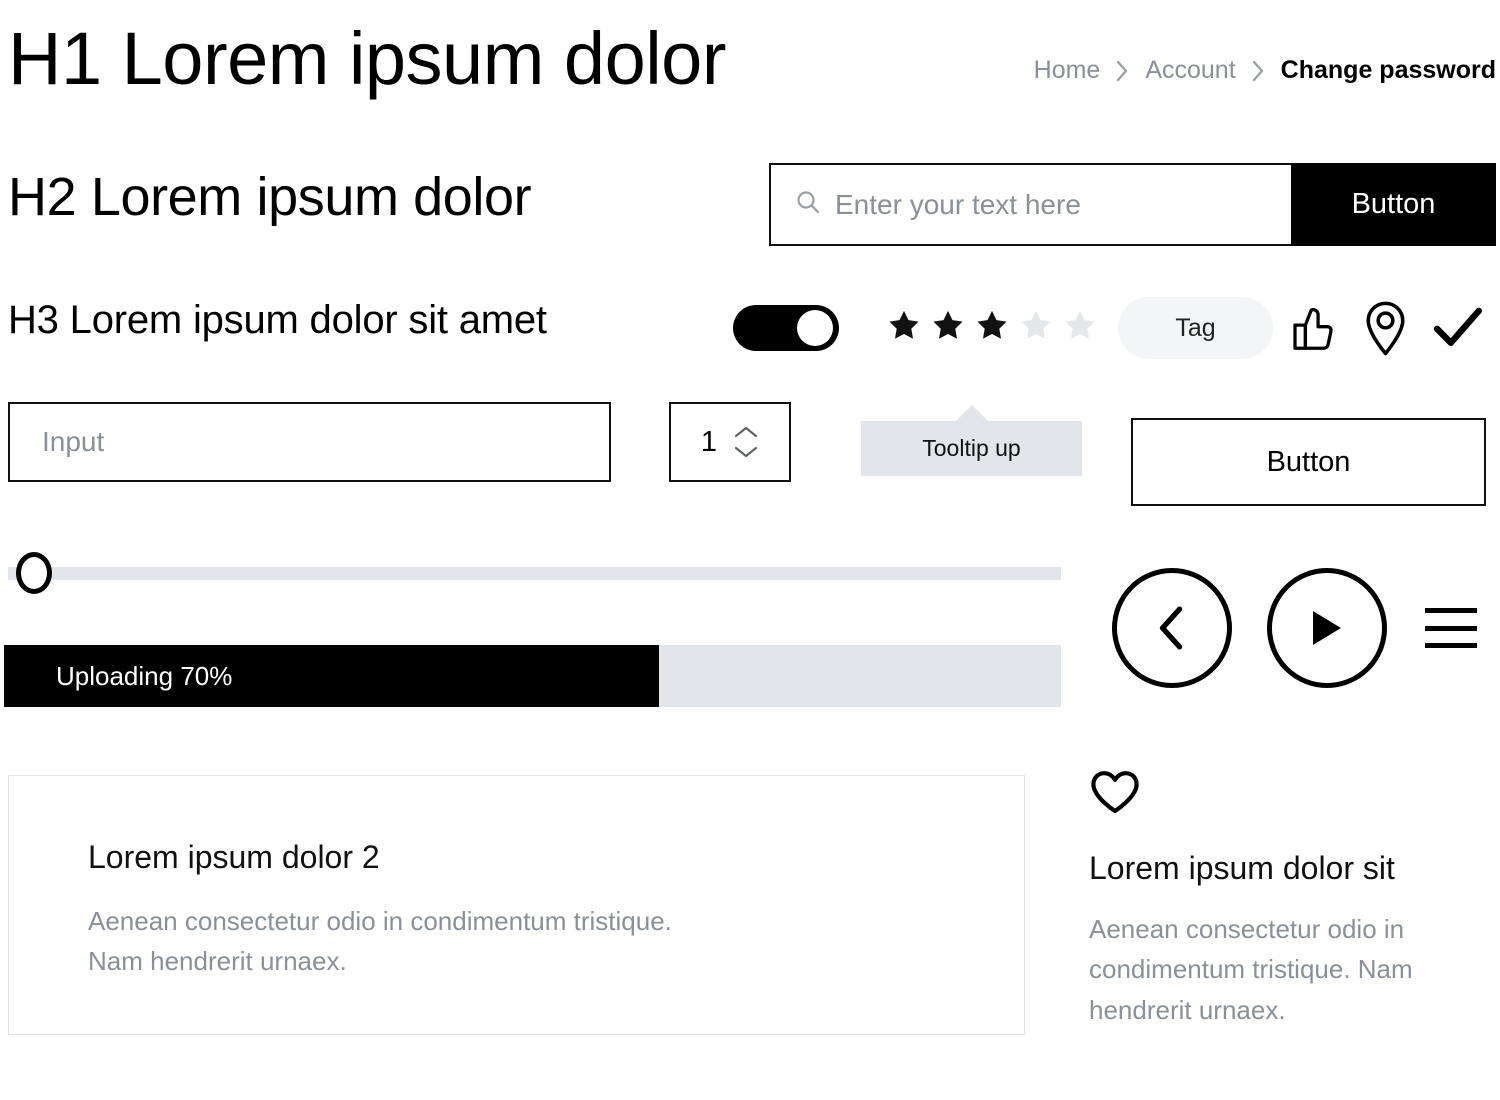  Describe the element at coordinates (709, 441) in the screenshot. I see `quantity-stepper-value: 1` at that location.